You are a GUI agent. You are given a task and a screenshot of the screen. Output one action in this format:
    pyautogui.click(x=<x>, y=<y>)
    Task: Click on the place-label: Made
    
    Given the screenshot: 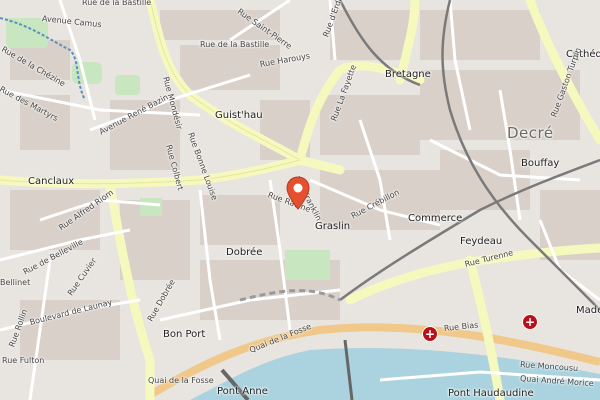 What is the action you would take?
    pyautogui.click(x=588, y=310)
    